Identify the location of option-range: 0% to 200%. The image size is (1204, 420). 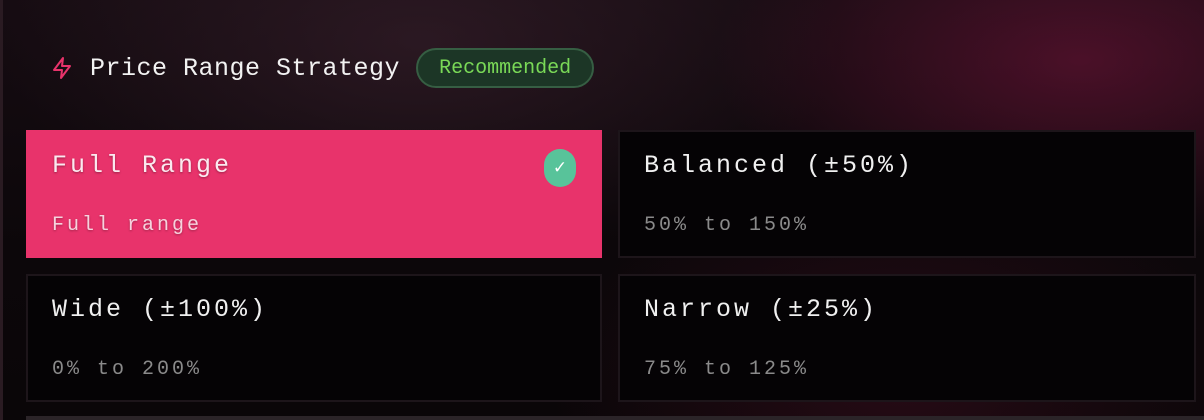
(127, 369).